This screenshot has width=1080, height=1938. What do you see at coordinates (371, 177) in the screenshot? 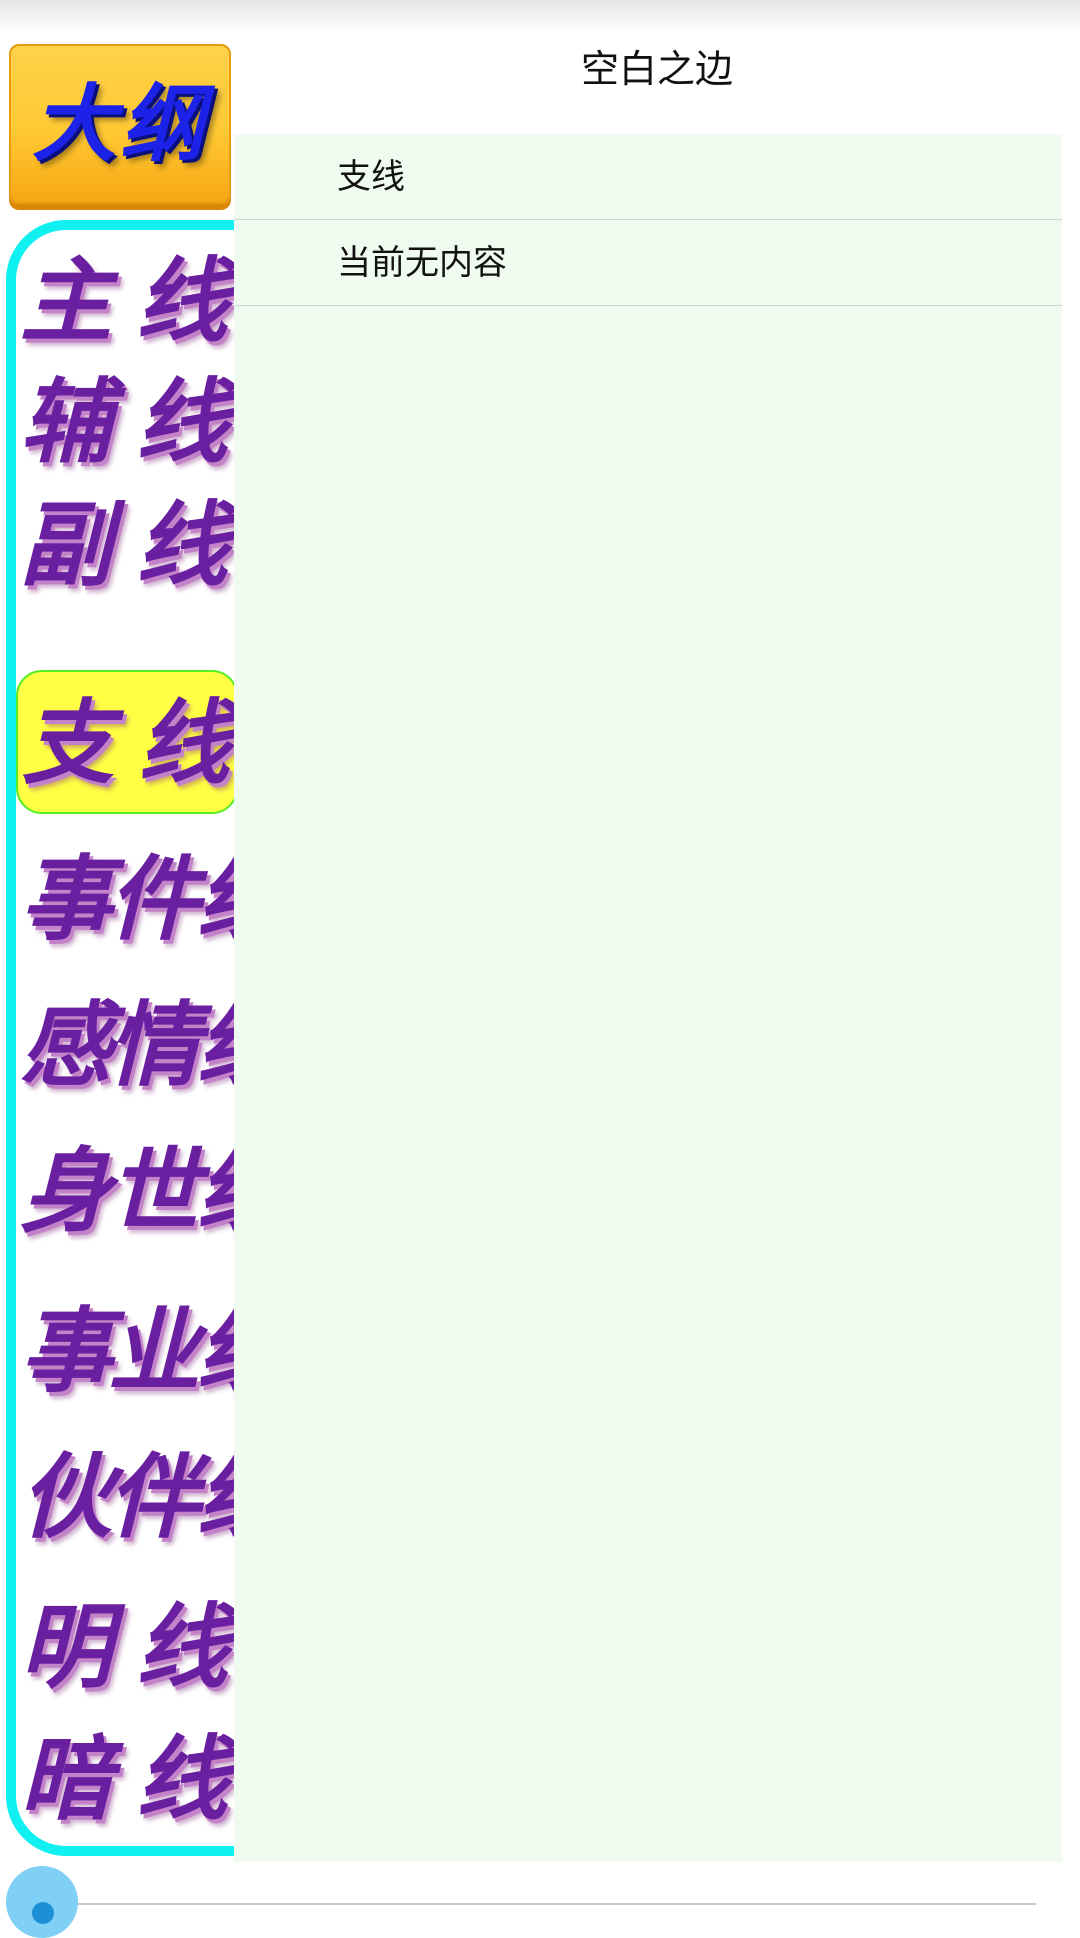
I see `list-item-text: 支线` at bounding box center [371, 177].